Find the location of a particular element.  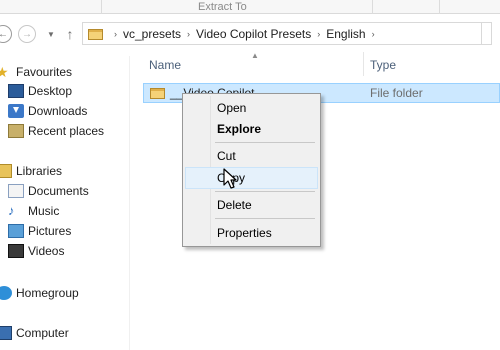

recent-places-icon is located at coordinates (16, 131).